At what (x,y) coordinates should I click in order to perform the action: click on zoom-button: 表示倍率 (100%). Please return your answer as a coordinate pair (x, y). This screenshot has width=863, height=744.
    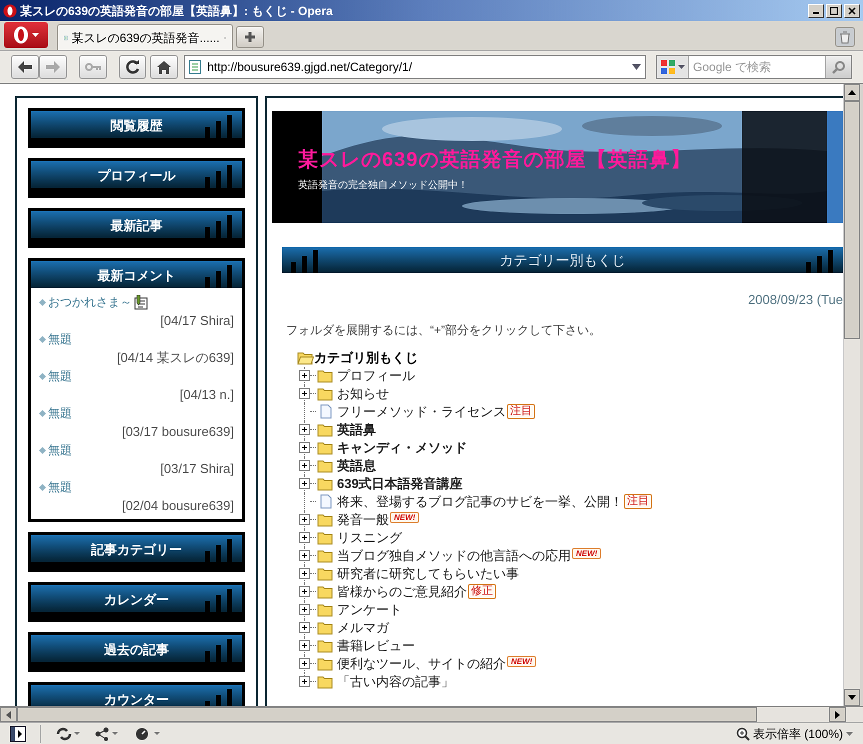
    Looking at the image, I should click on (794, 733).